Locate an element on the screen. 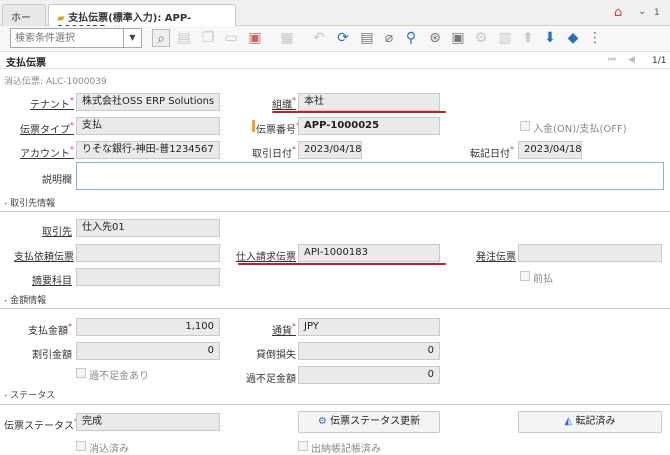  account-label: アカウント* is located at coordinates (47, 152).